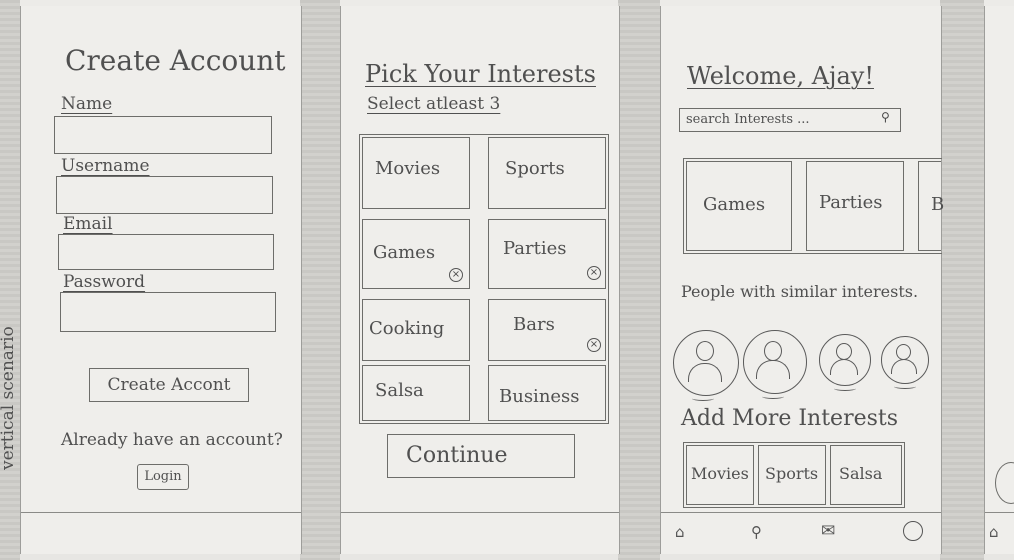  What do you see at coordinates (434, 104) in the screenshot?
I see `subtitle: Select atleast 3` at bounding box center [434, 104].